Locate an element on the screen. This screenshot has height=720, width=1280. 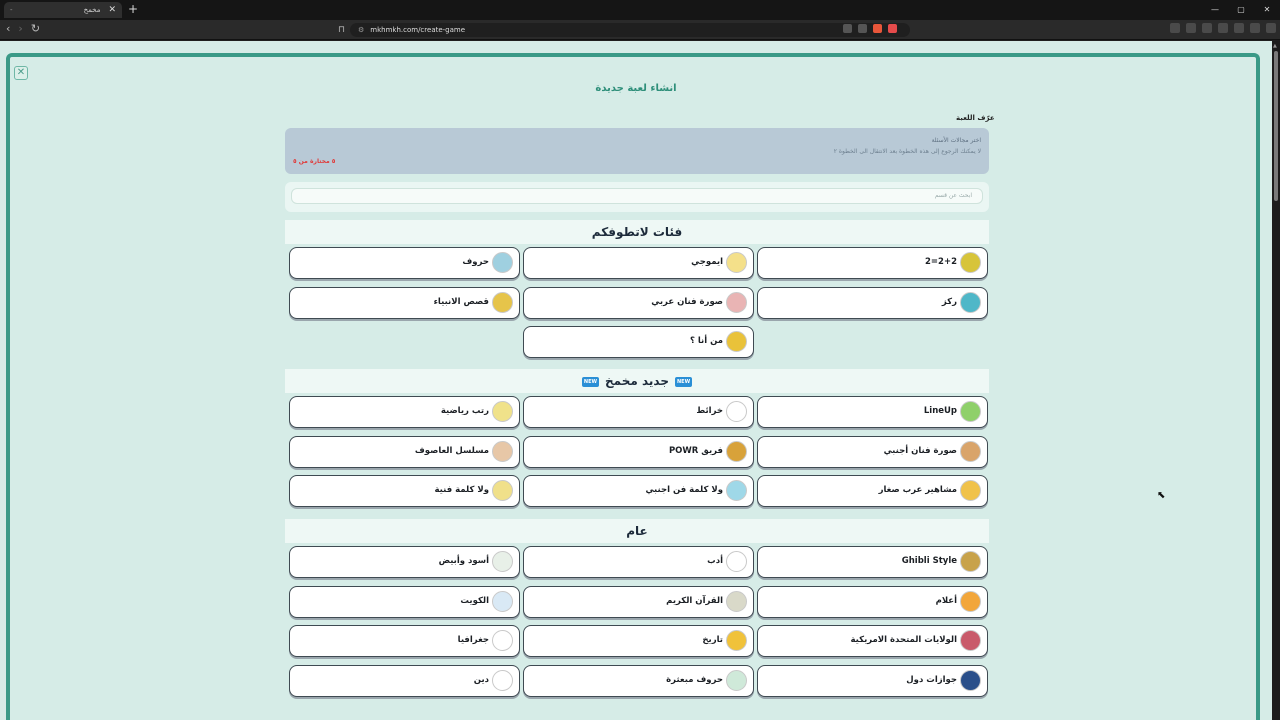
window-controls: — ▢ ✕ is located at coordinates (1241, 10).